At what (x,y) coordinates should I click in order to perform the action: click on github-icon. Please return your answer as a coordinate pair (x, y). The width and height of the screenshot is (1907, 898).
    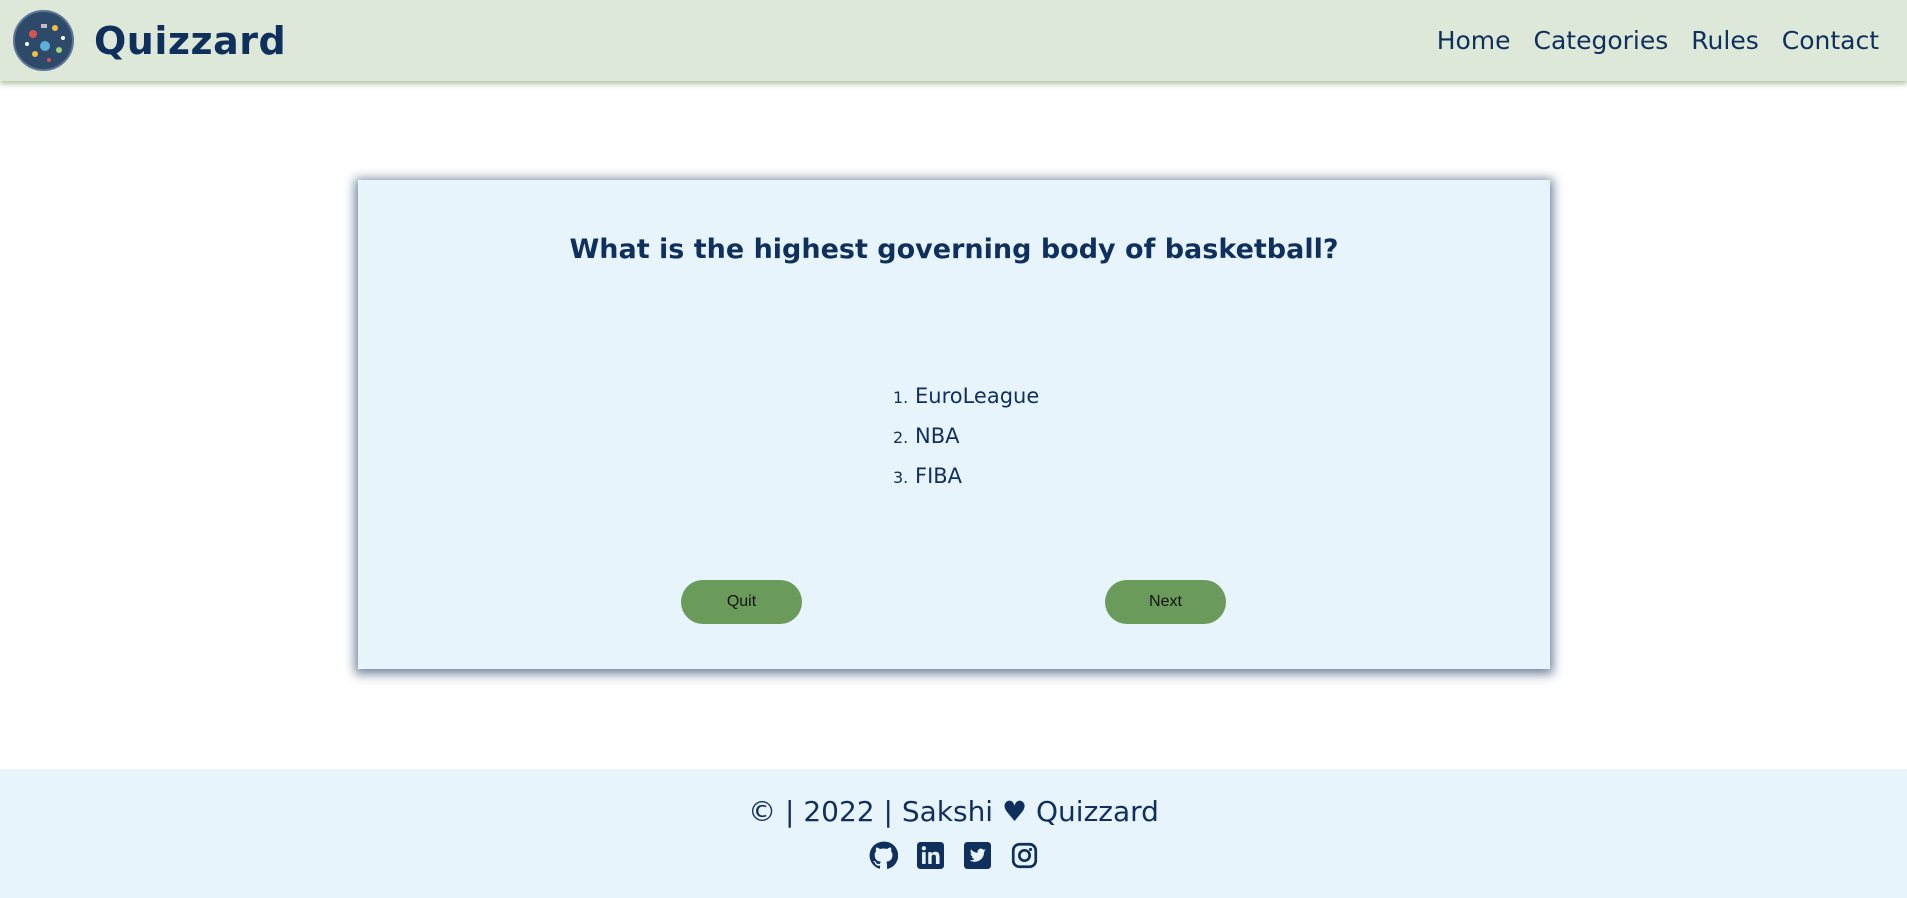
    Looking at the image, I should click on (883, 855).